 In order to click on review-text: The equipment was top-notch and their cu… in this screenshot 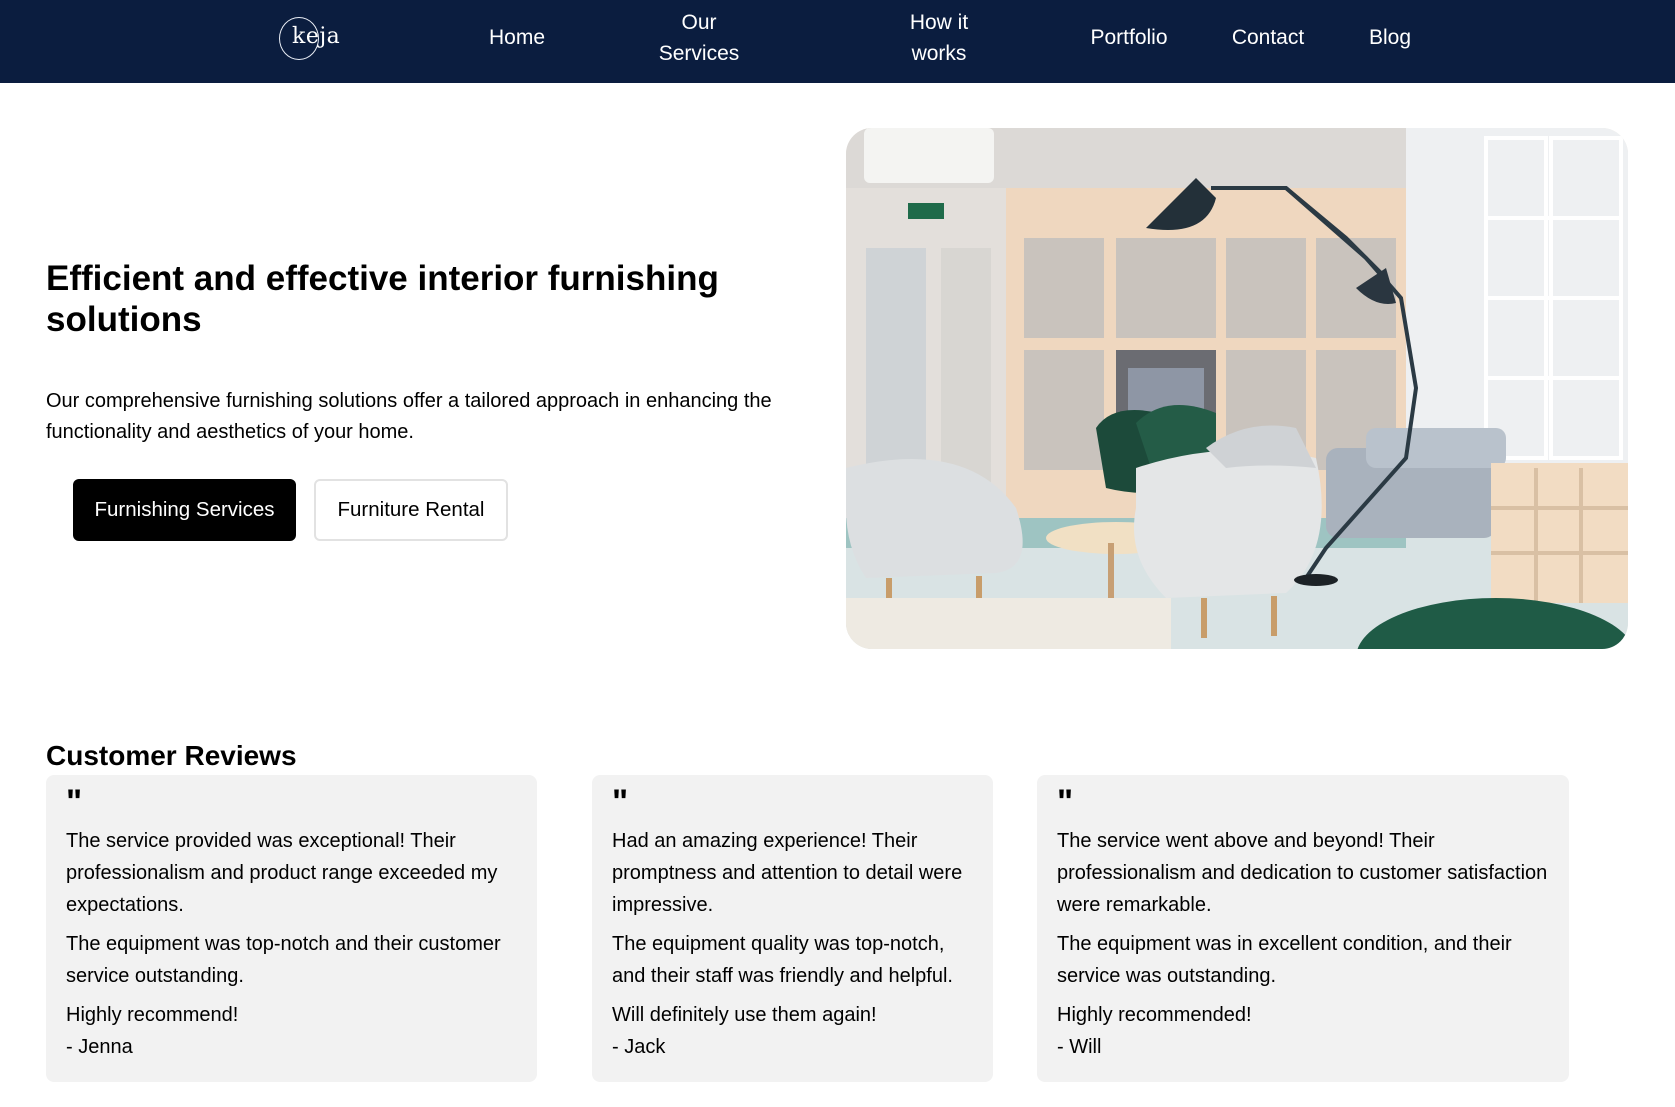, I will do `click(283, 960)`.